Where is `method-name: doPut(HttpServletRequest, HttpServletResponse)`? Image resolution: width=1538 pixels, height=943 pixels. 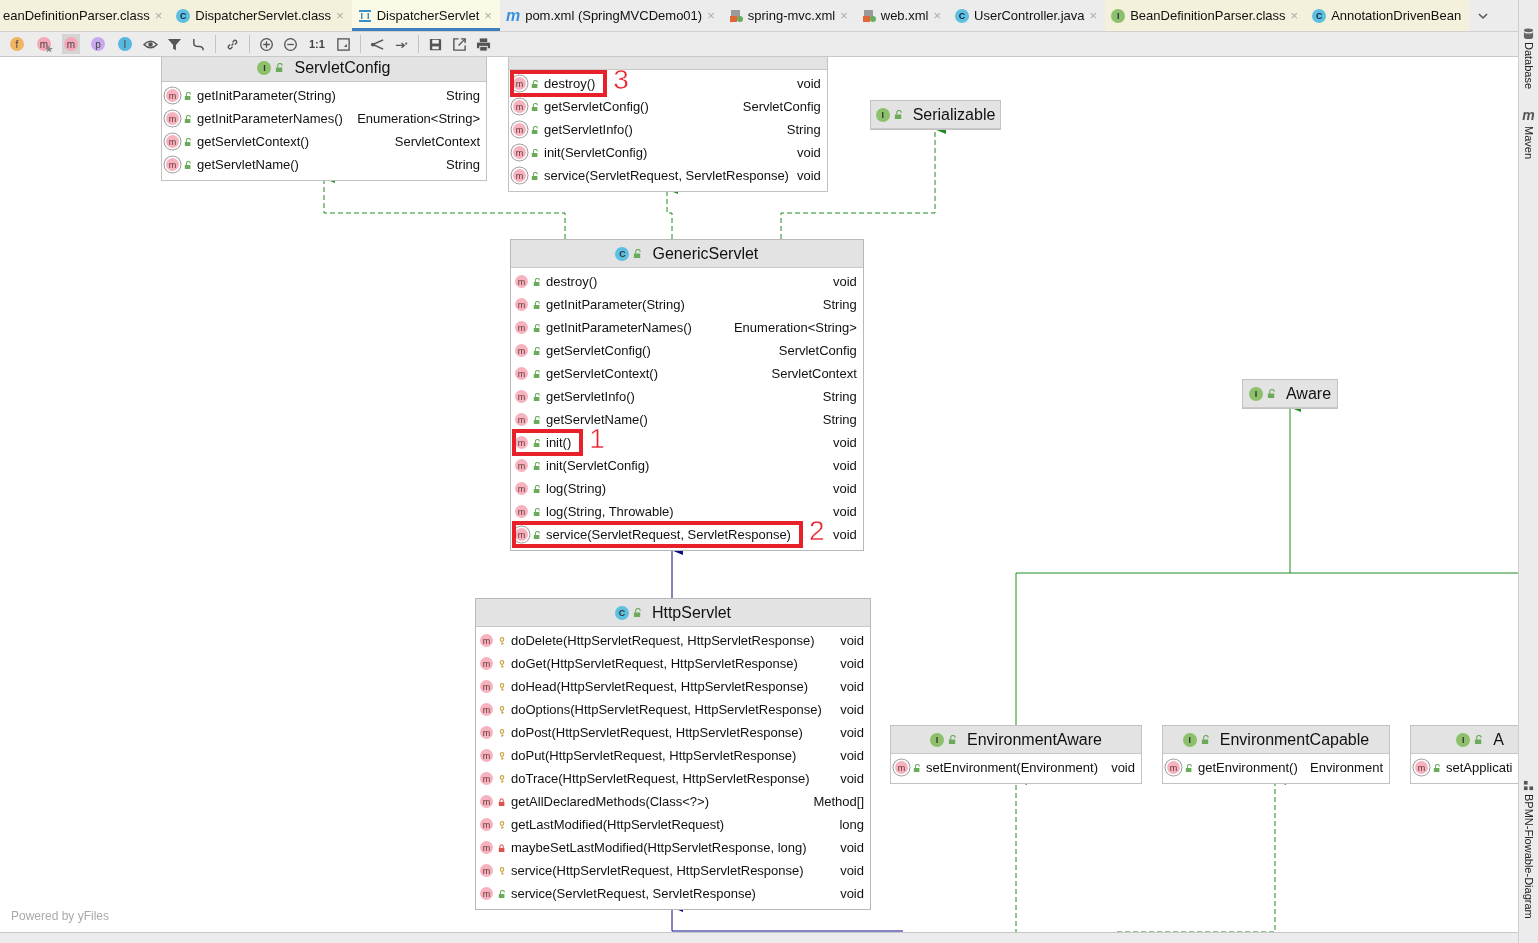 method-name: doPut(HttpServletRequest, HttpServletResponse) is located at coordinates (654, 755).